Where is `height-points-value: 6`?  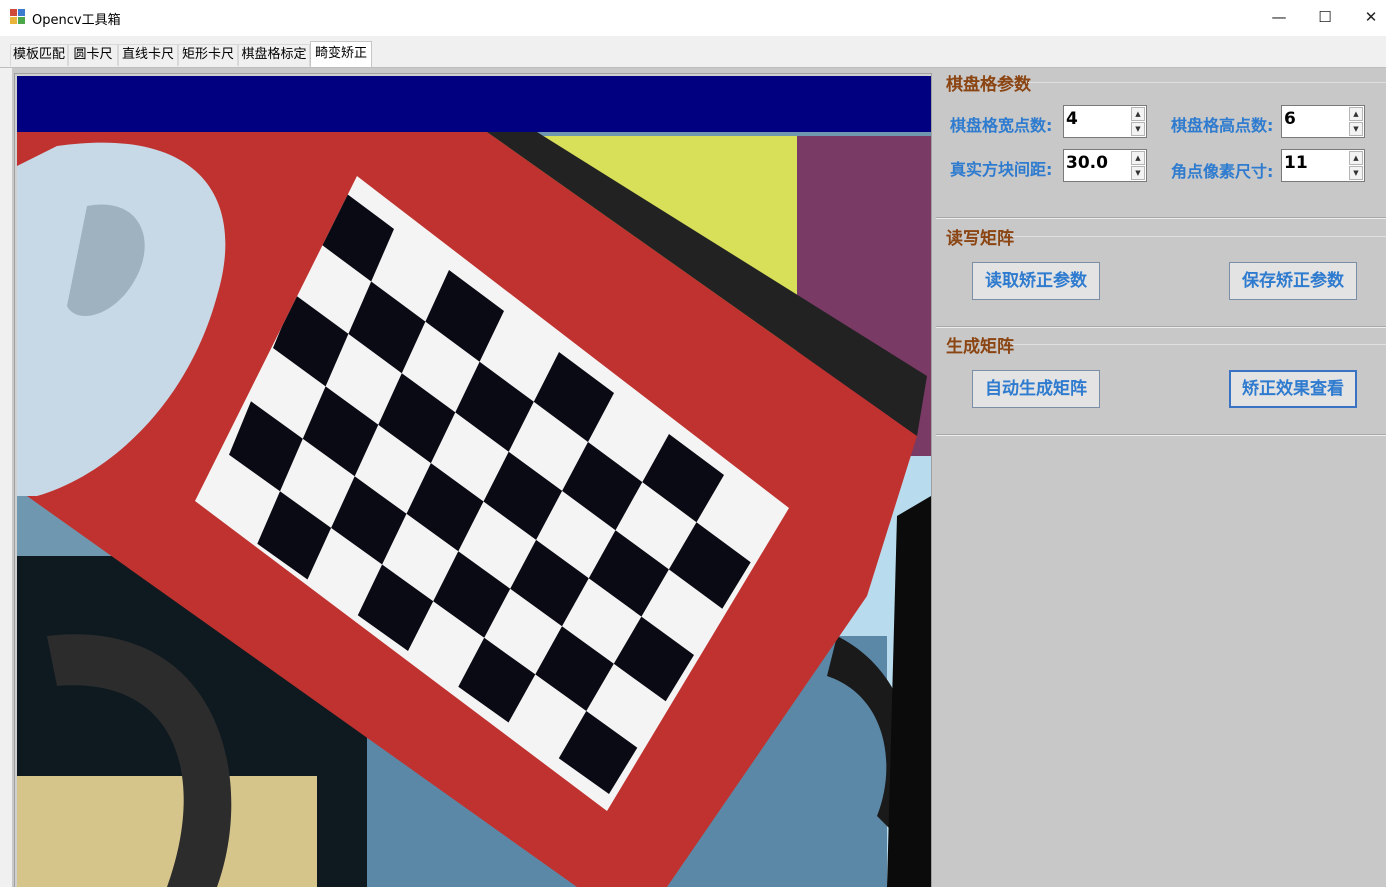
height-points-value: 6 is located at coordinates (1290, 119).